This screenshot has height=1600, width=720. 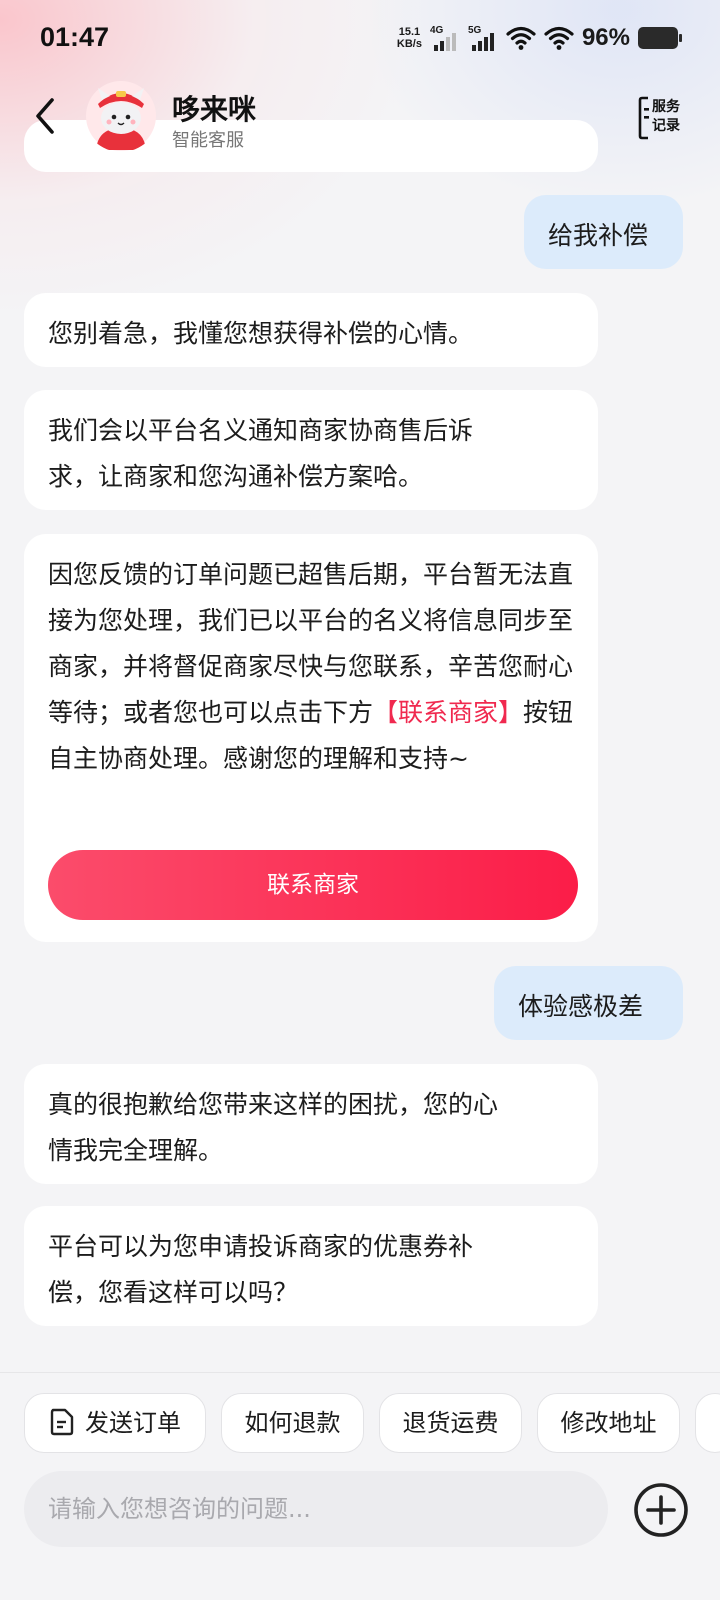 I want to click on user-message: 体验感极差, so click(x=588, y=1003).